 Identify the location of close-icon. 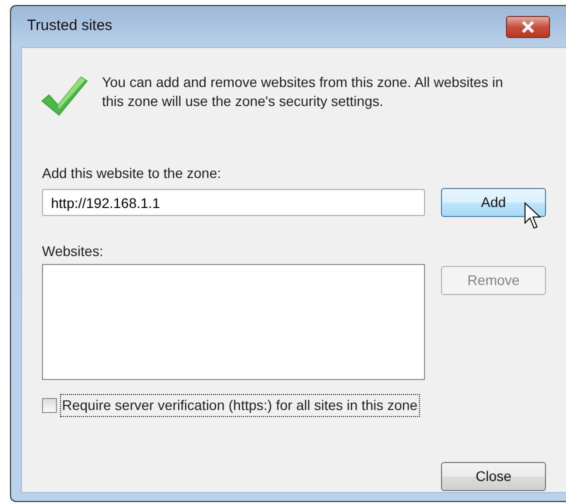
(528, 26).